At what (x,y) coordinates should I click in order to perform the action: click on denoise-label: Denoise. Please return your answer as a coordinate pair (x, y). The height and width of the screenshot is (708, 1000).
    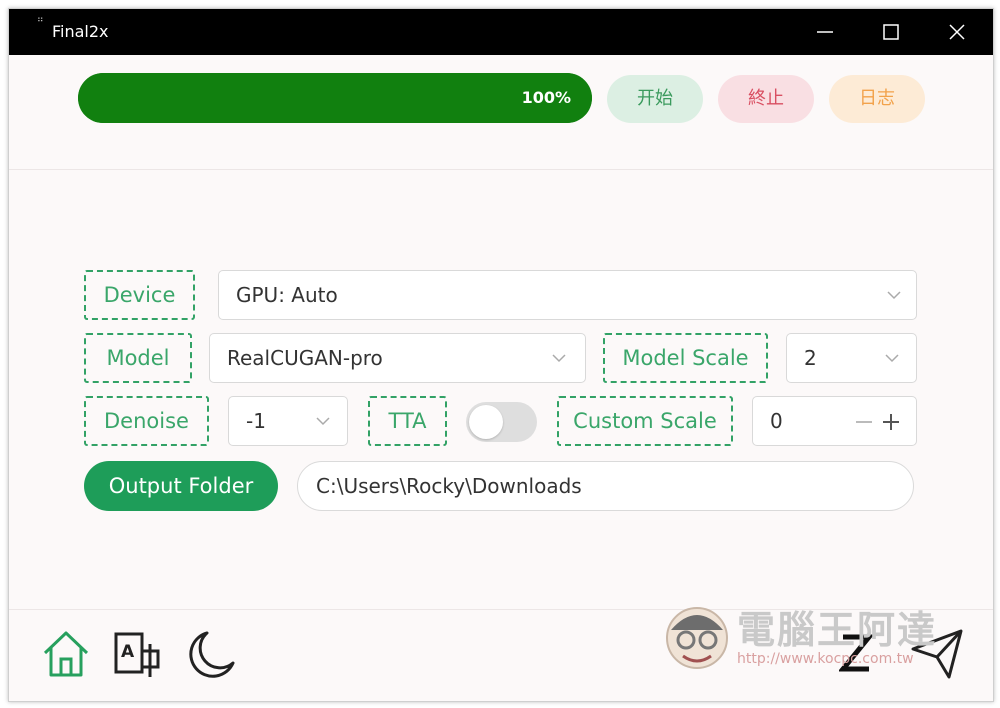
    Looking at the image, I should click on (146, 421).